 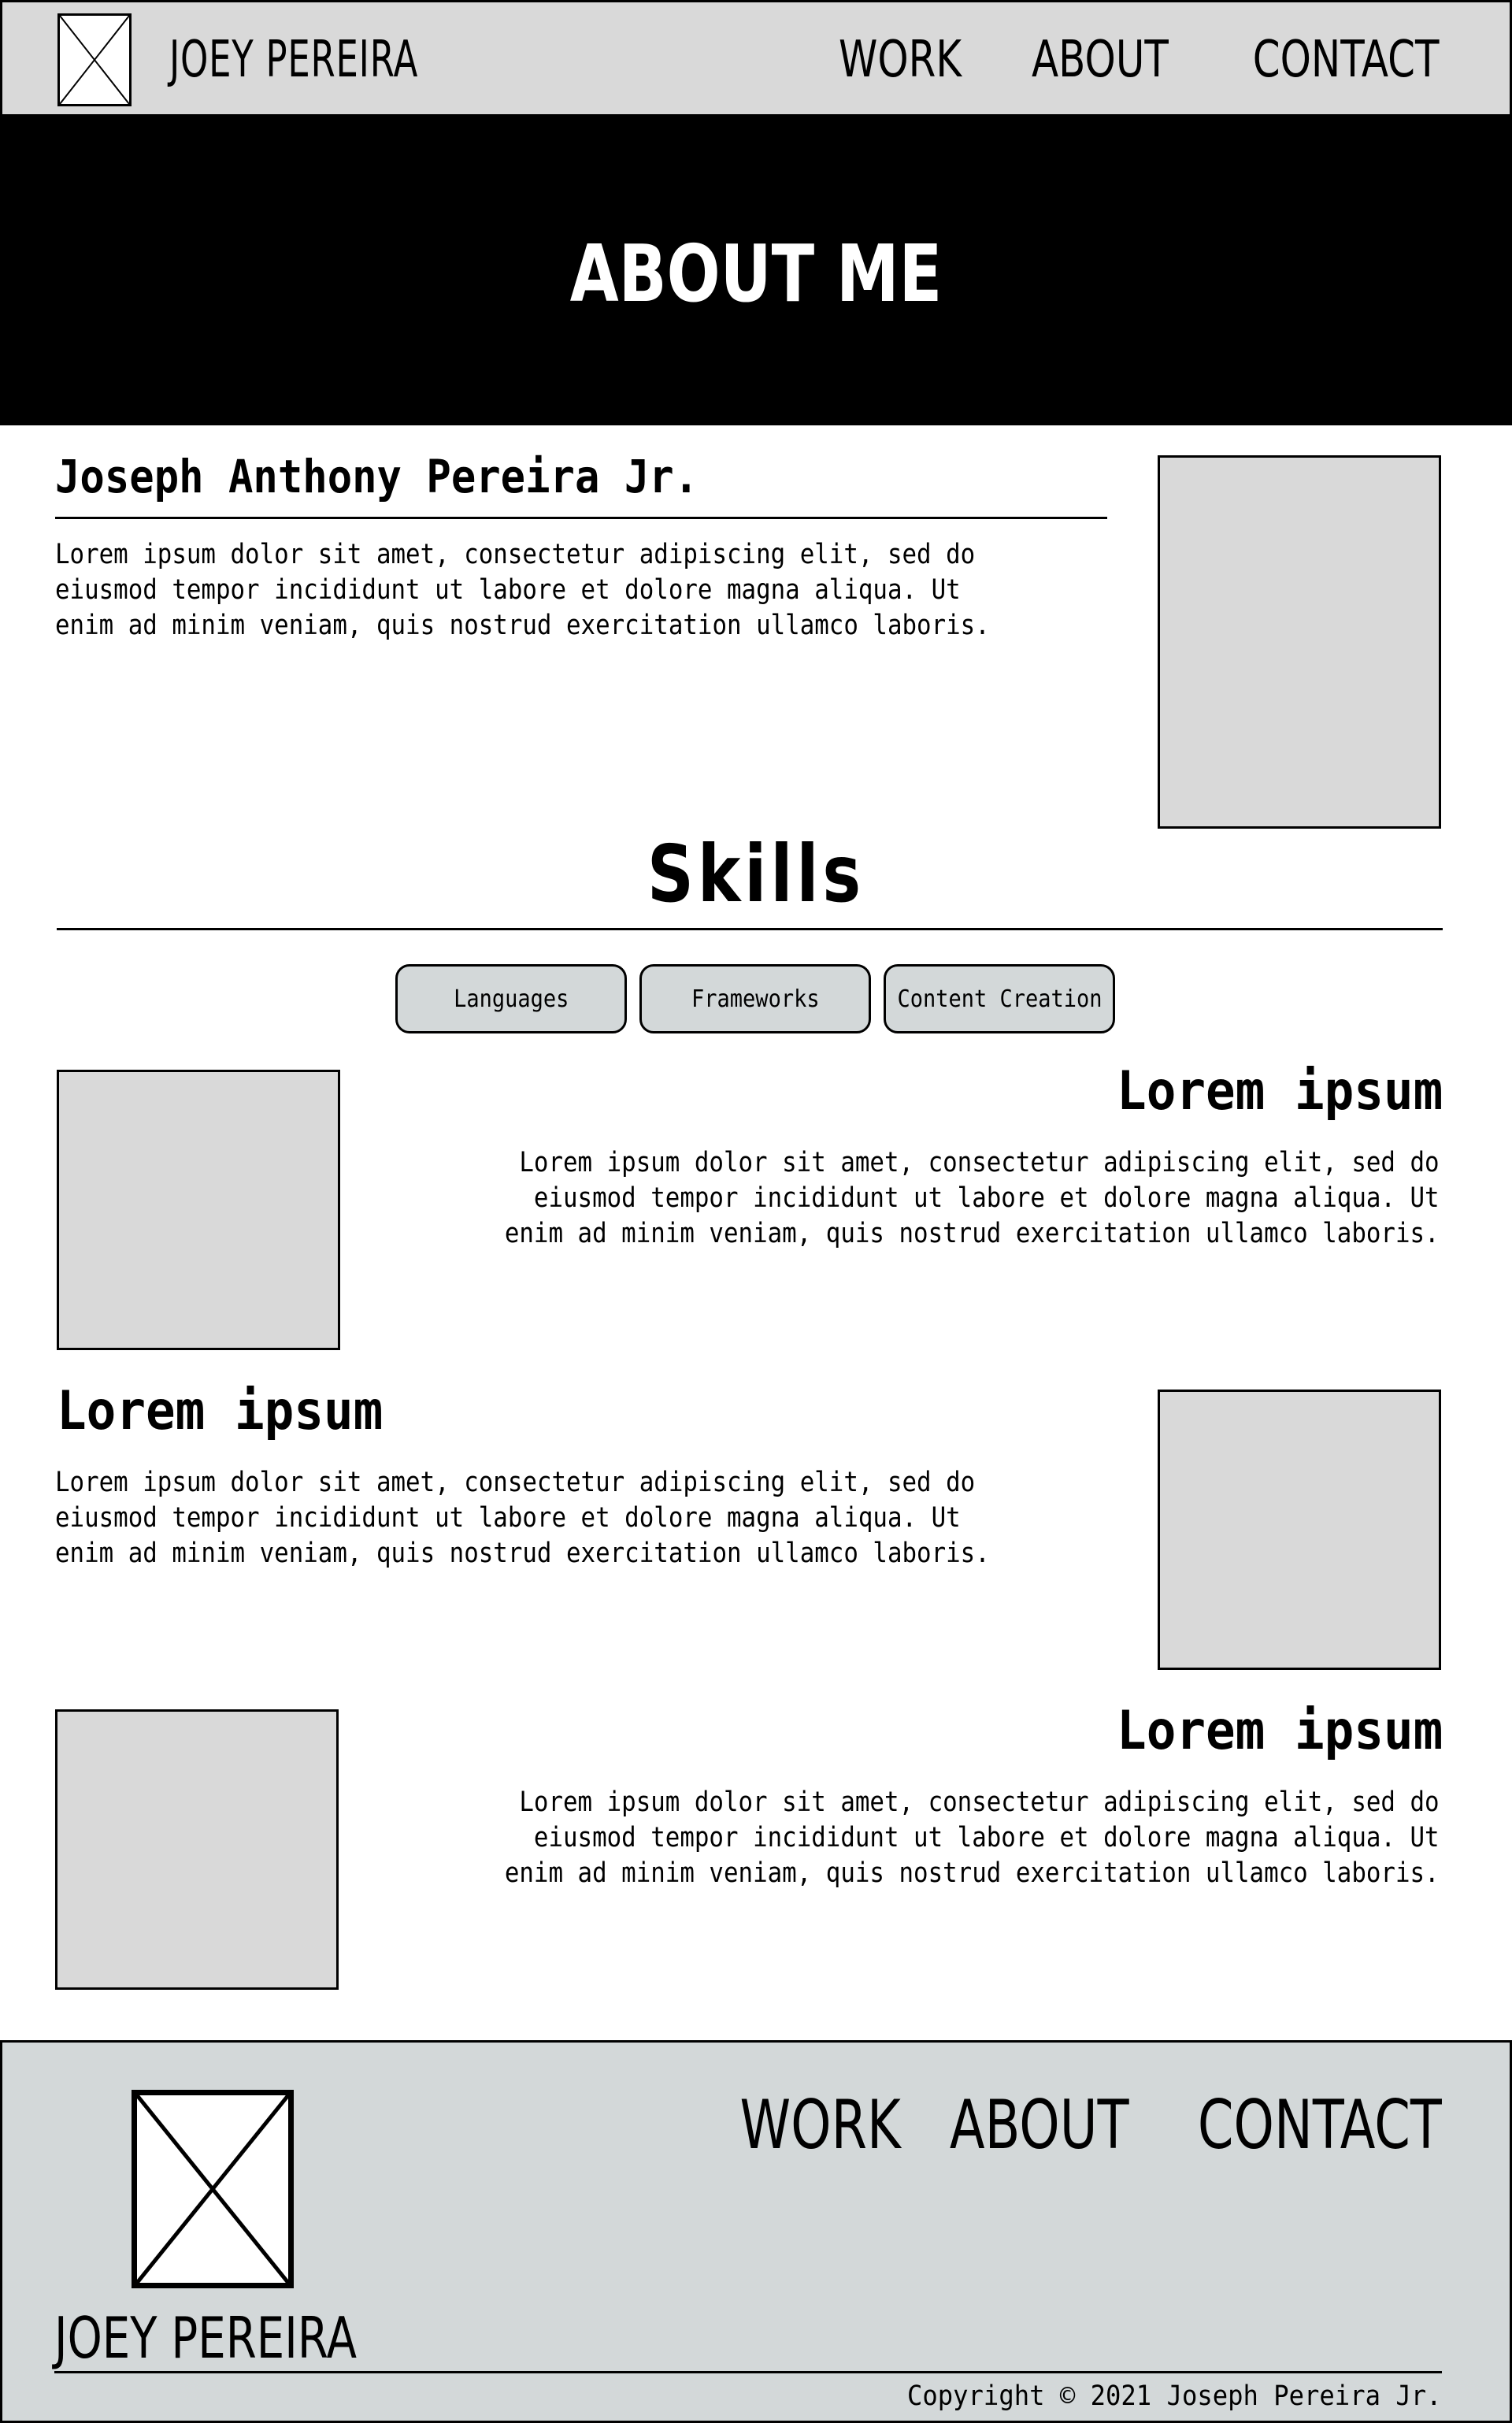 I want to click on footer-link-work: WORK, so click(x=819, y=2125).